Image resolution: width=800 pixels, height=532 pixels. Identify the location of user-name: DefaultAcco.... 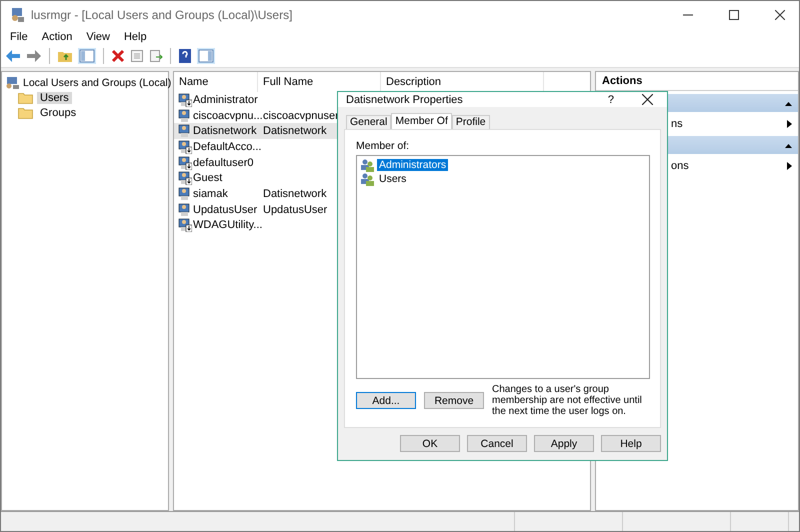
(227, 146).